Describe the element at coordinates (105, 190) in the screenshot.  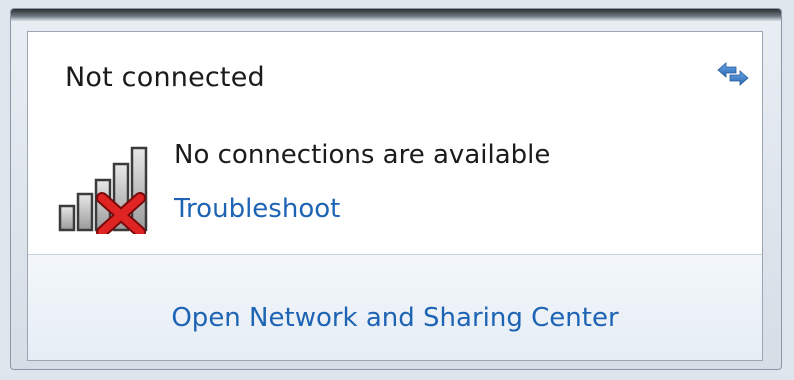
I see `no-signal-icon` at that location.